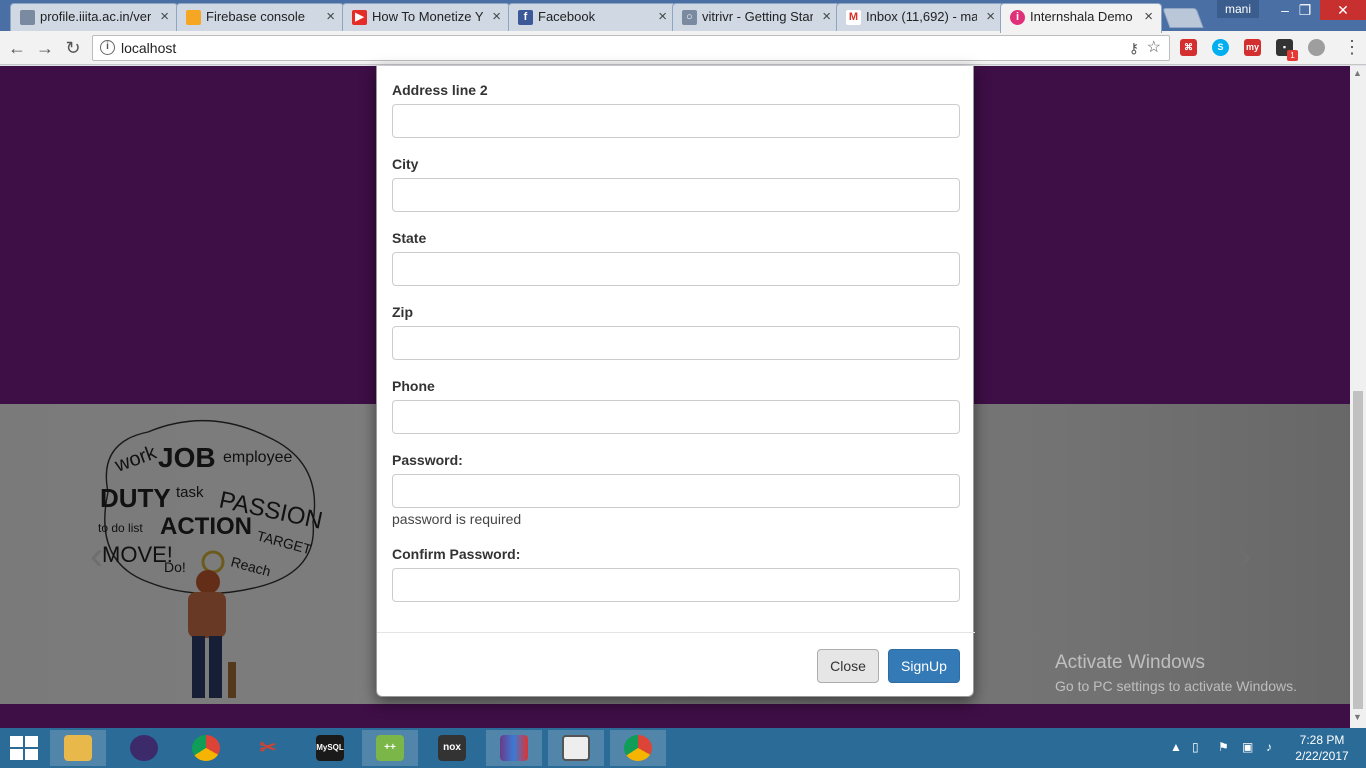 The image size is (1366, 768). What do you see at coordinates (848, 666) in the screenshot?
I see `close-button: Close` at bounding box center [848, 666].